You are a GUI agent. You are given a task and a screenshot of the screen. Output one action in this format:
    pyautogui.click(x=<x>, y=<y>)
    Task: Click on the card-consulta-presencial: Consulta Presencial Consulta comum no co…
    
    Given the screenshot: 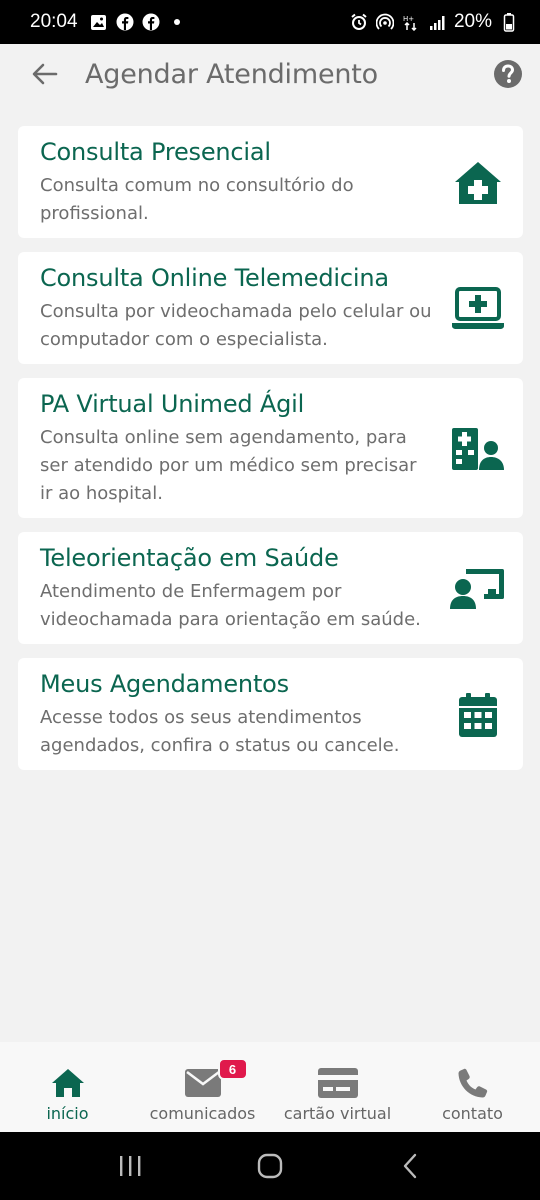 What is the action you would take?
    pyautogui.click(x=270, y=182)
    